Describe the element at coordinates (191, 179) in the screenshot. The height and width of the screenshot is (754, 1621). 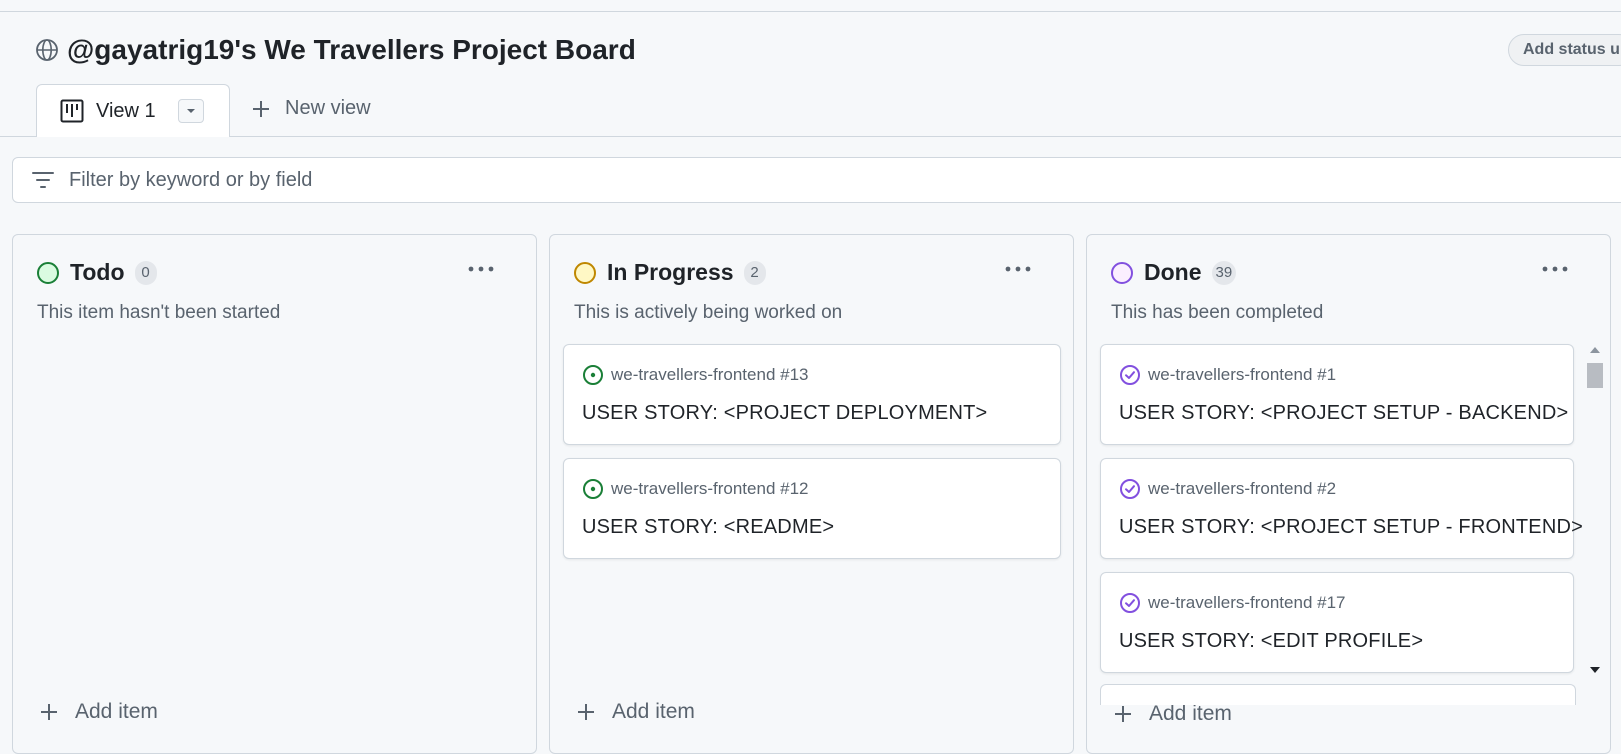
I see `filter-placeholder: Filter by keyword or by field` at that location.